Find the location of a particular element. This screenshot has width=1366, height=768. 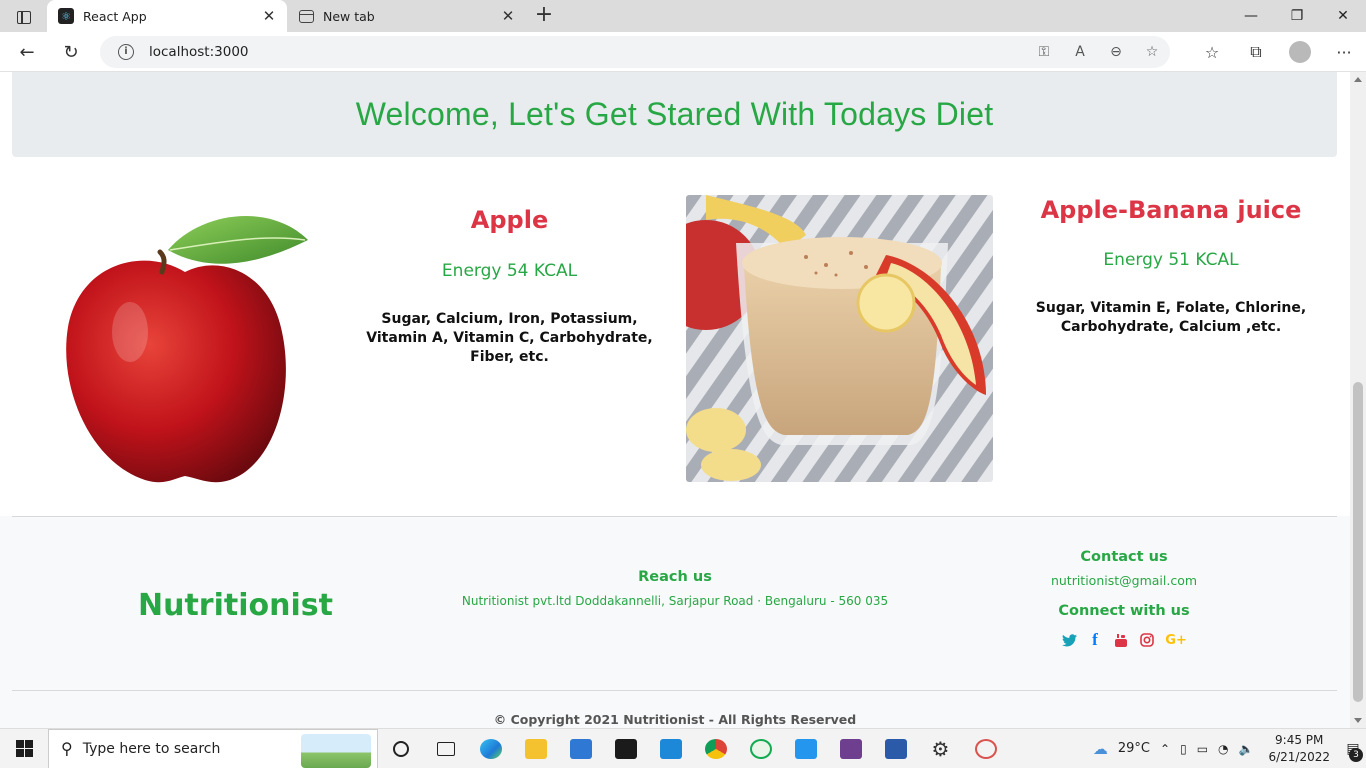

clock-date: 6/21/2022 is located at coordinates (1299, 756).